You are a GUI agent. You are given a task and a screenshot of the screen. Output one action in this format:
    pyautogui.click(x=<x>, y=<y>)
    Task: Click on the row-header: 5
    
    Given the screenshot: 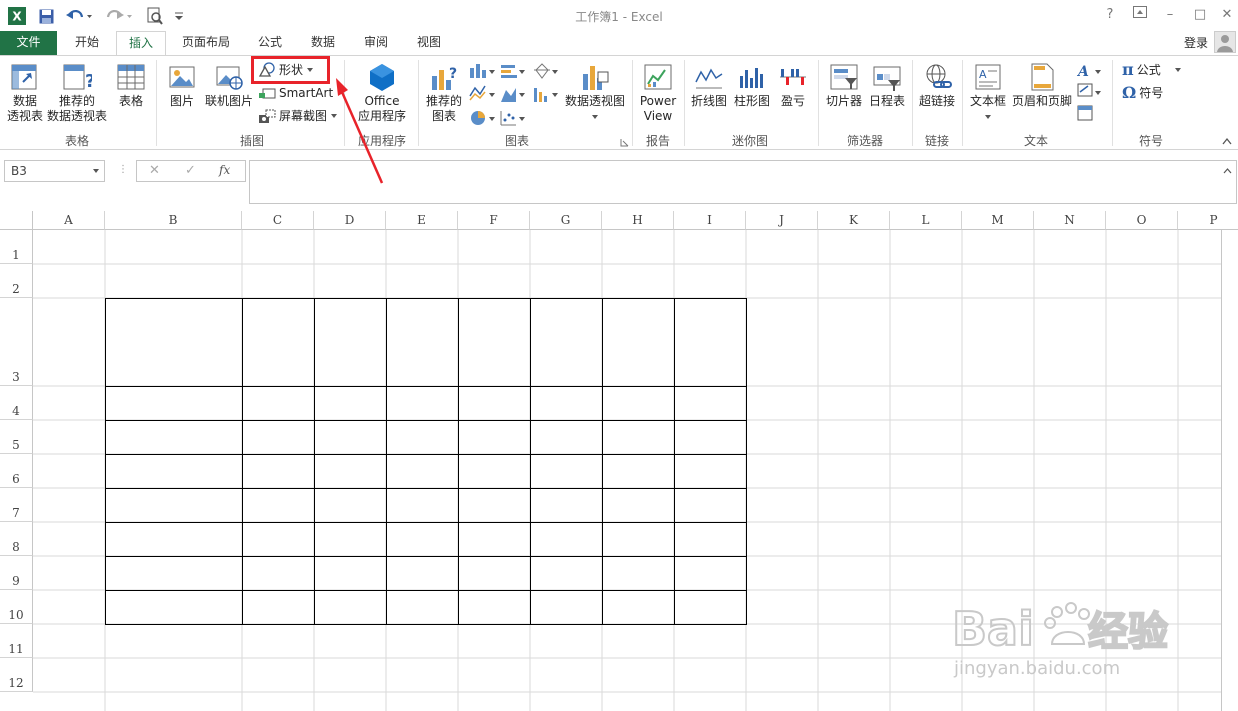 What is the action you would take?
    pyautogui.click(x=16, y=437)
    